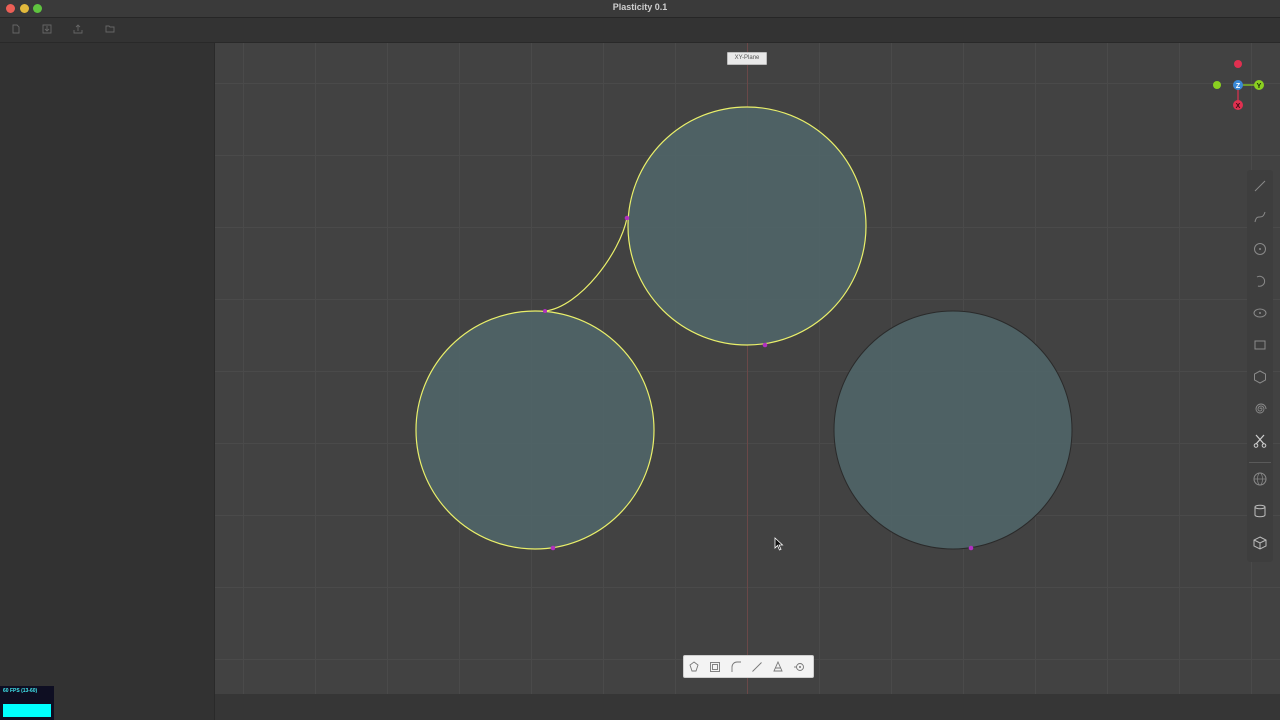  I want to click on arc-icon, so click(1260, 281).